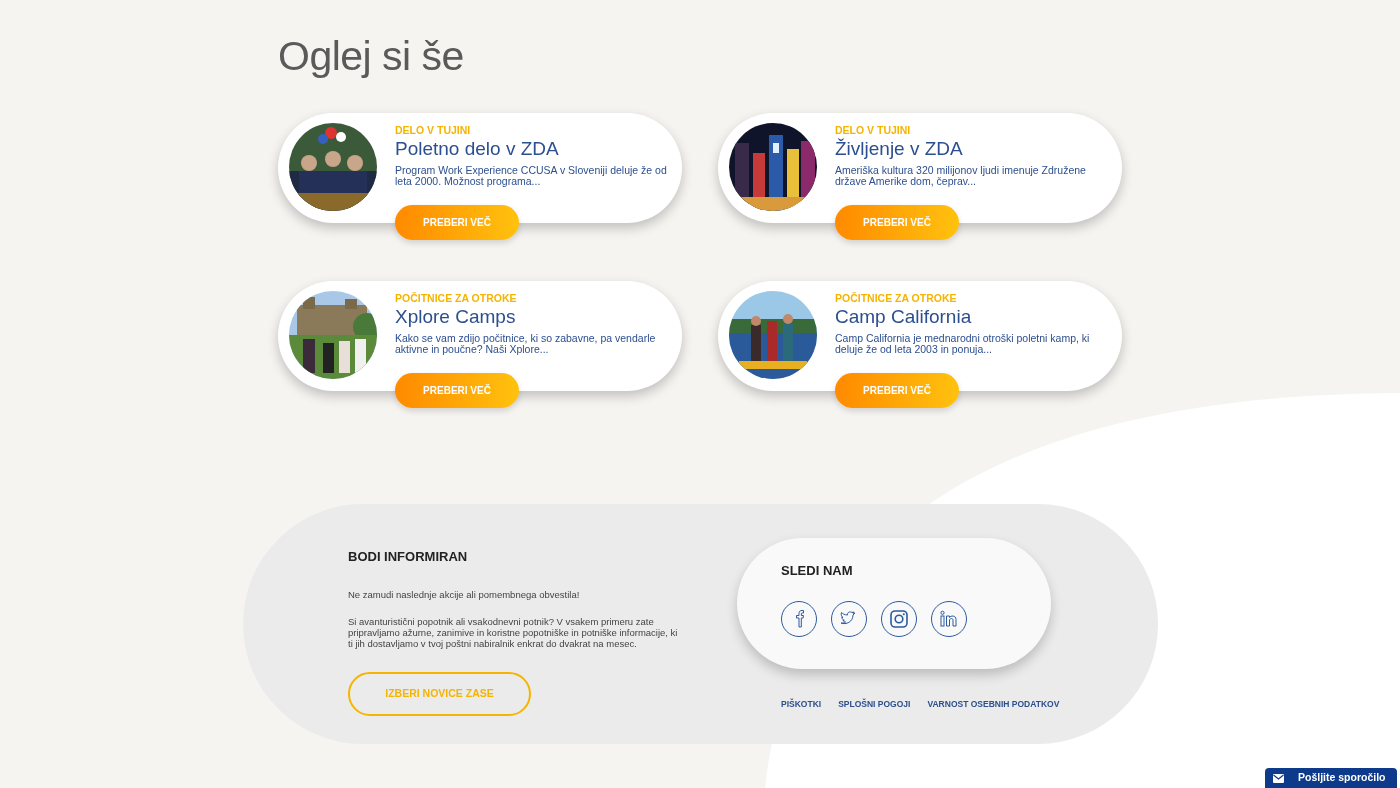 This screenshot has width=1400, height=788. Describe the element at coordinates (477, 149) in the screenshot. I see `article-title: Poletno delo v ZDA` at that location.